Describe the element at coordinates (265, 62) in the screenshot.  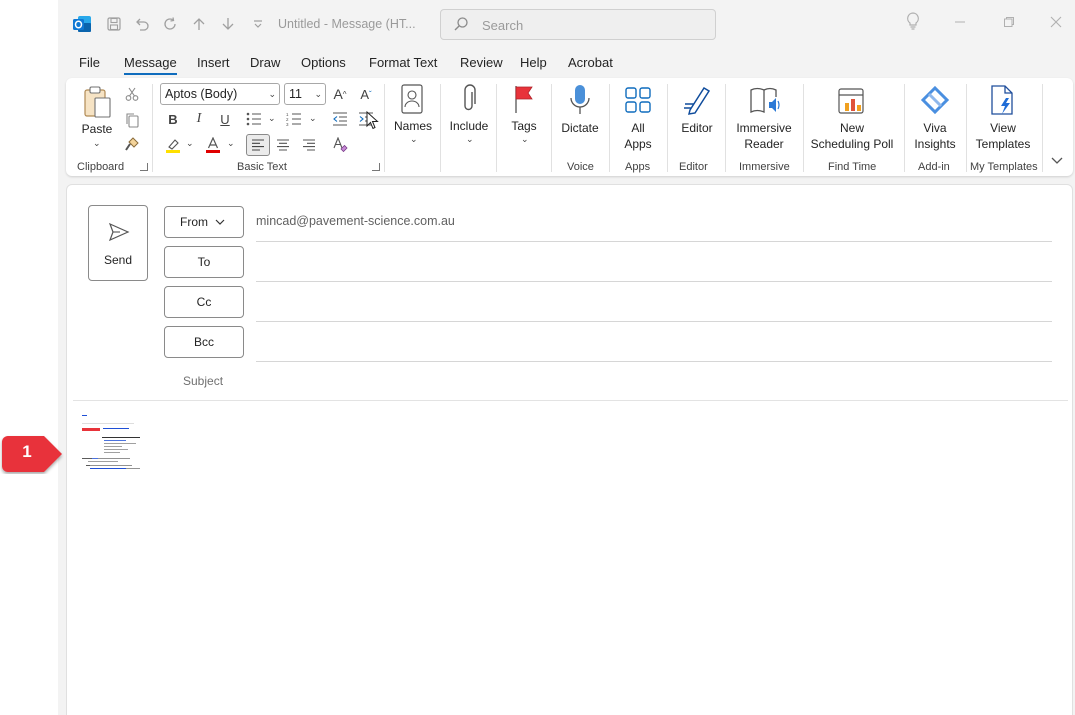
I see `tab-draw: Draw` at that location.